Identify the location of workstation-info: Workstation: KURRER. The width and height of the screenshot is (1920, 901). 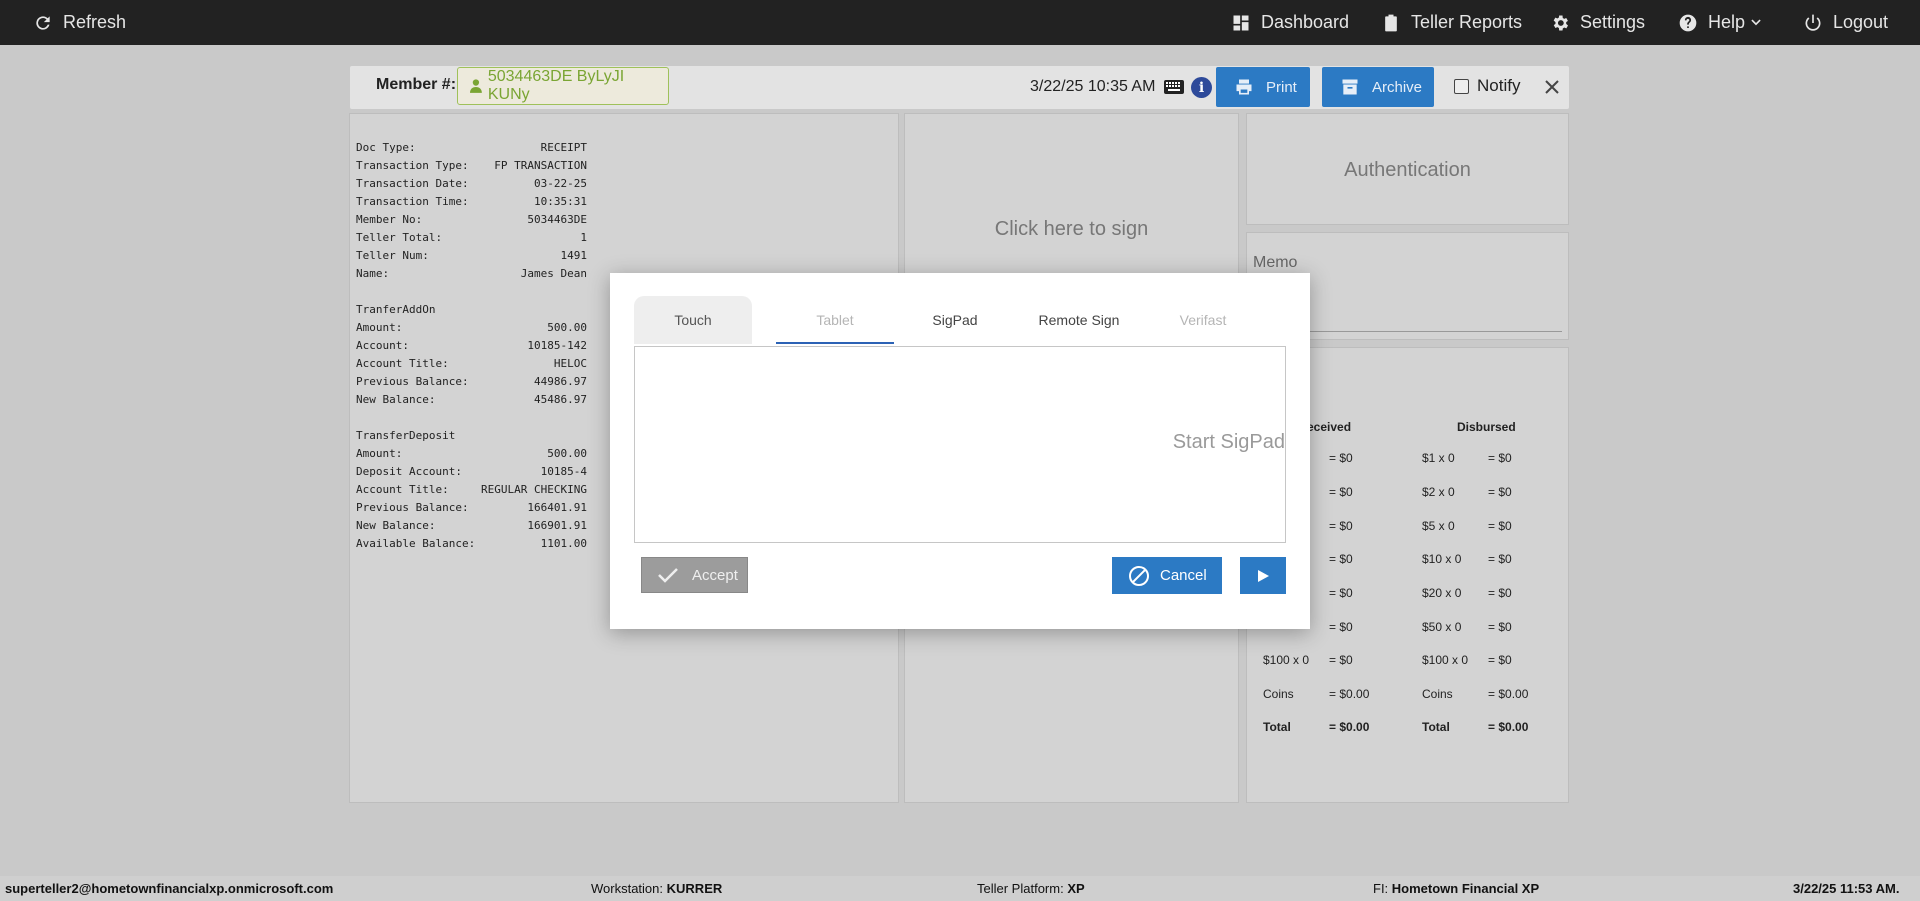
(656, 888).